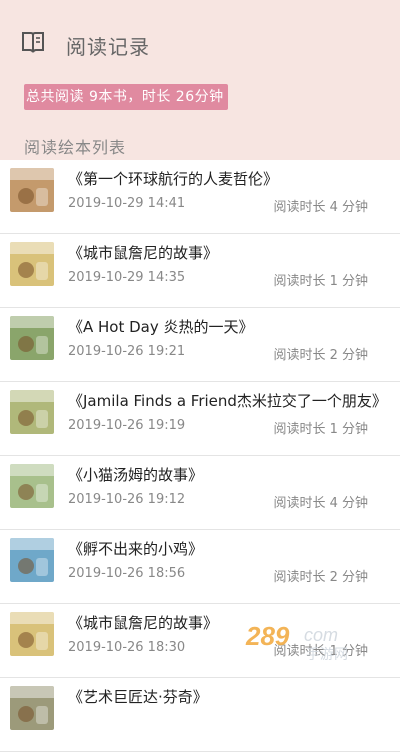 The width and height of the screenshot is (400, 752). I want to click on watermark-number: 289, so click(267, 636).